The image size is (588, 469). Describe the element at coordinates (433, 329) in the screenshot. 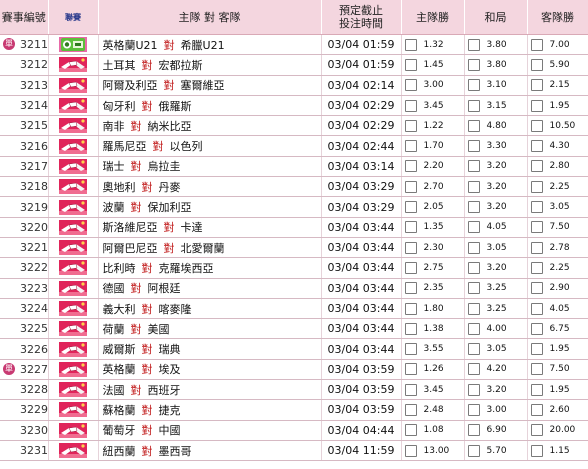

I see `home-win-odds: 1.38` at that location.